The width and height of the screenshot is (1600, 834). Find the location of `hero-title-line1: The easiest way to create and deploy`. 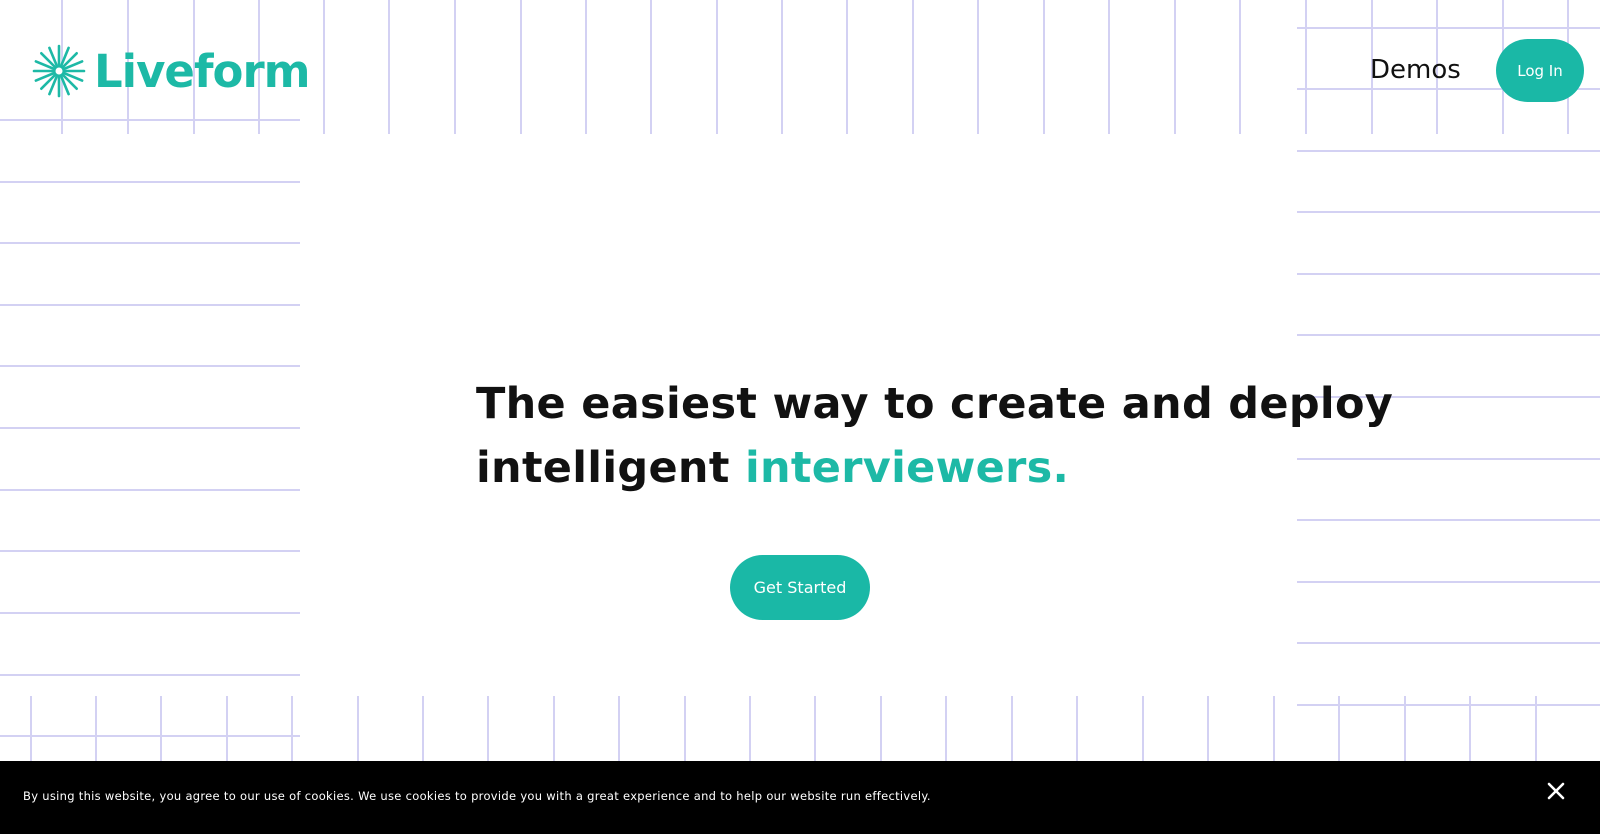

hero-title-line1: The easiest way to create and deploy is located at coordinates (935, 404).